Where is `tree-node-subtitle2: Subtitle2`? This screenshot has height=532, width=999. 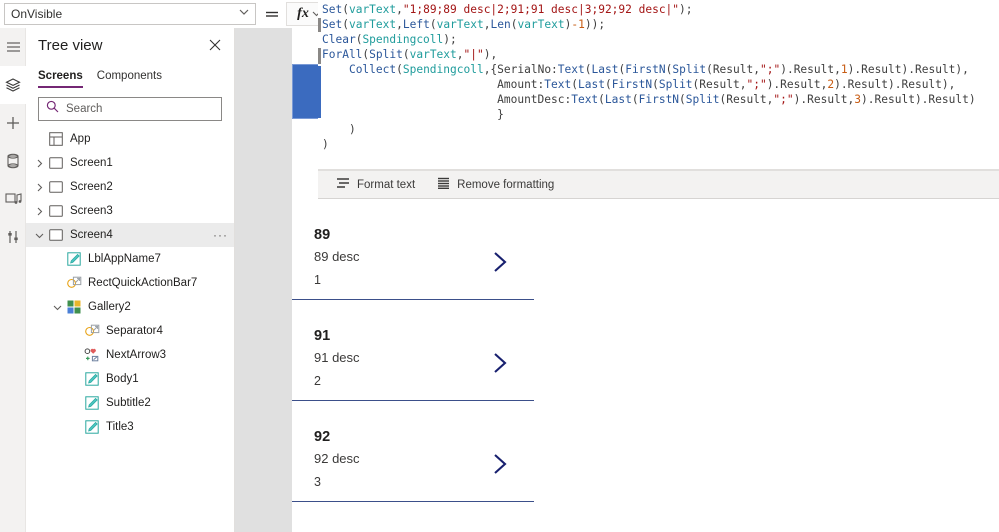 tree-node-subtitle2: Subtitle2 is located at coordinates (130, 403).